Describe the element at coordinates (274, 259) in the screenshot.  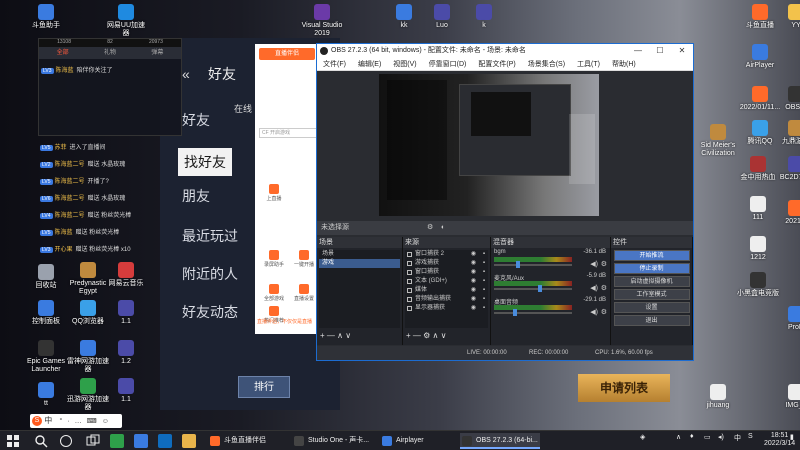
I see `assistant-item: 录屏助手` at that location.